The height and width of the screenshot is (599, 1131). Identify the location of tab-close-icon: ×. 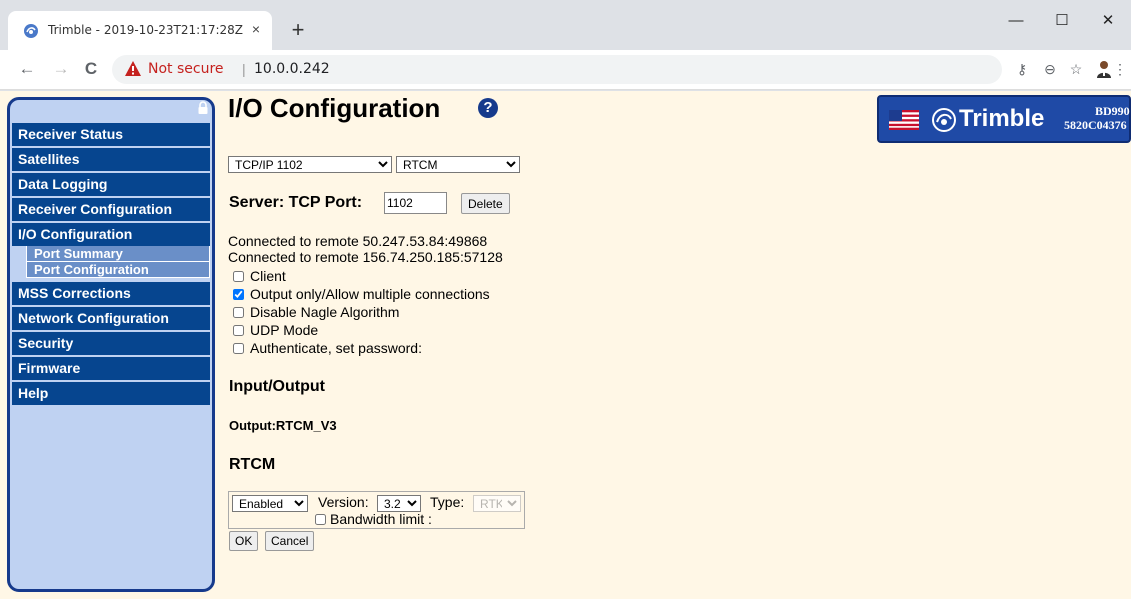
(256, 29).